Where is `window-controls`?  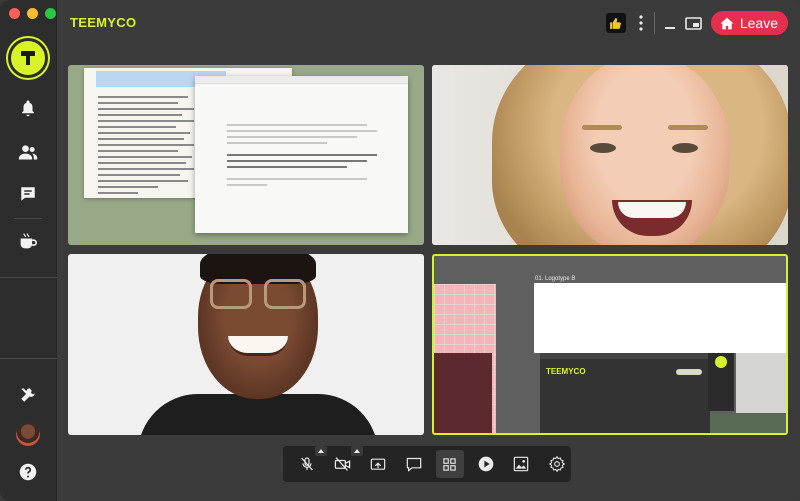 window-controls is located at coordinates (32, 13).